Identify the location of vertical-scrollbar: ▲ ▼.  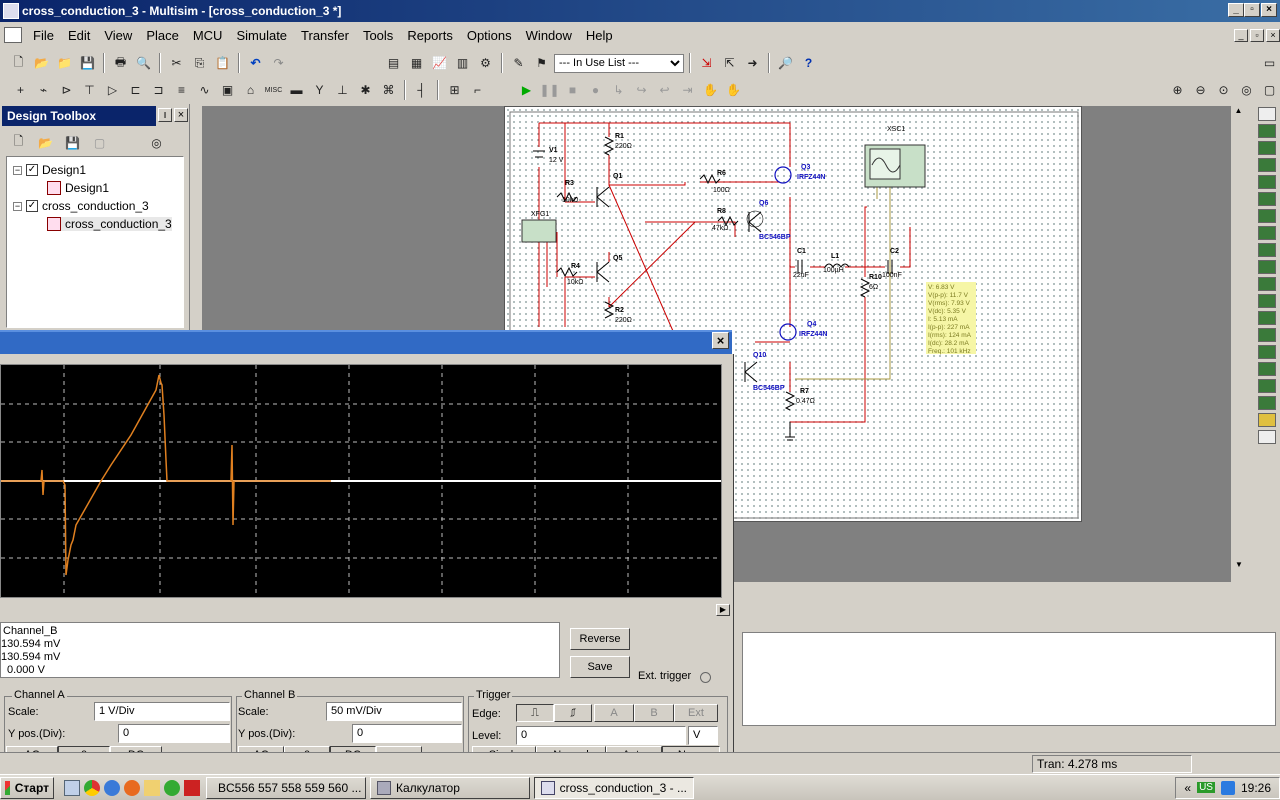
(1238, 344).